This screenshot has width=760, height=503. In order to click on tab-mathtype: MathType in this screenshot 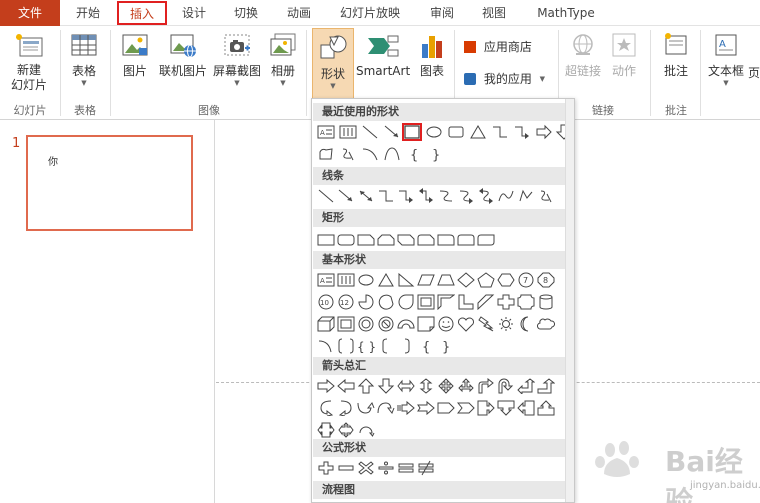, I will do `click(566, 13)`.